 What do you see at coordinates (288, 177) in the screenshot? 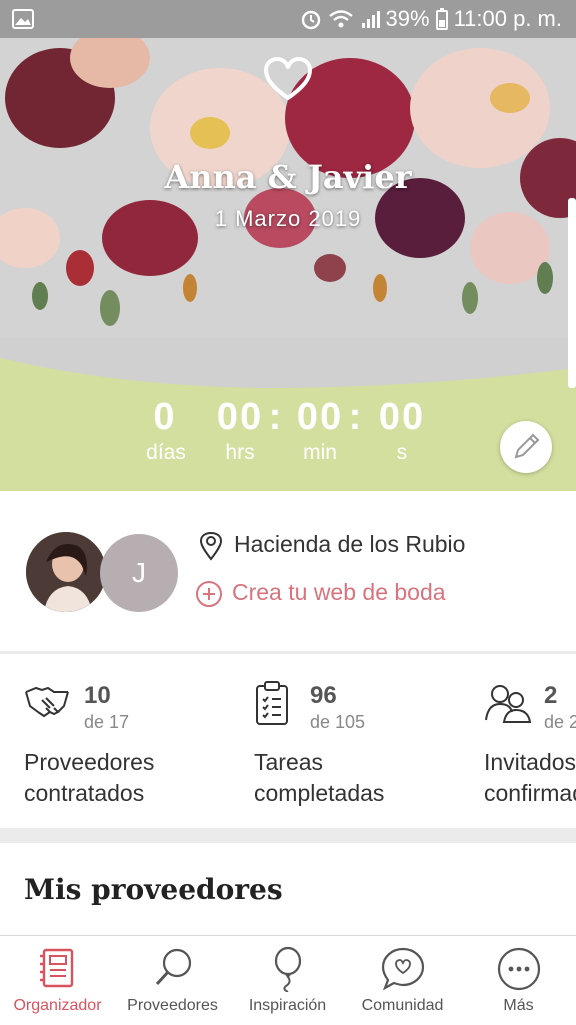
I see `couple-names: Anna & Javier` at bounding box center [288, 177].